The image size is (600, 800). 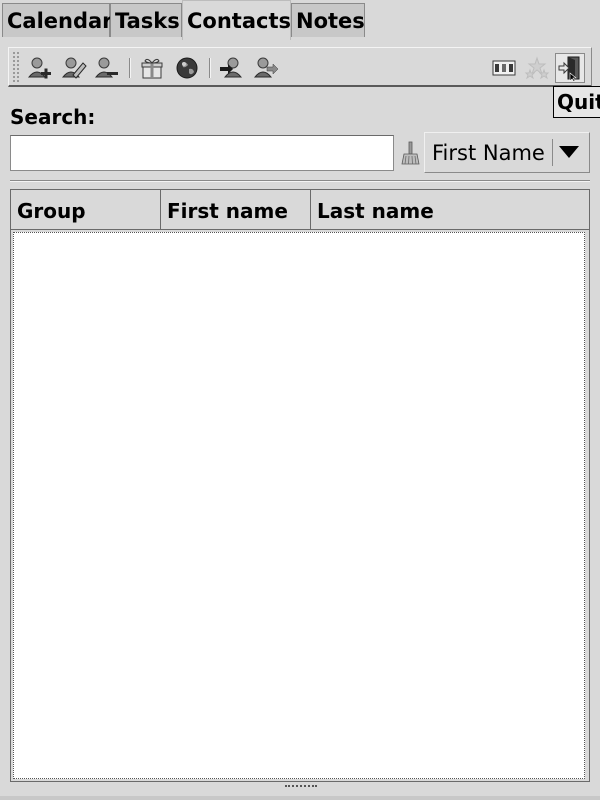 What do you see at coordinates (86, 210) in the screenshot?
I see `column-header-group: Group` at bounding box center [86, 210].